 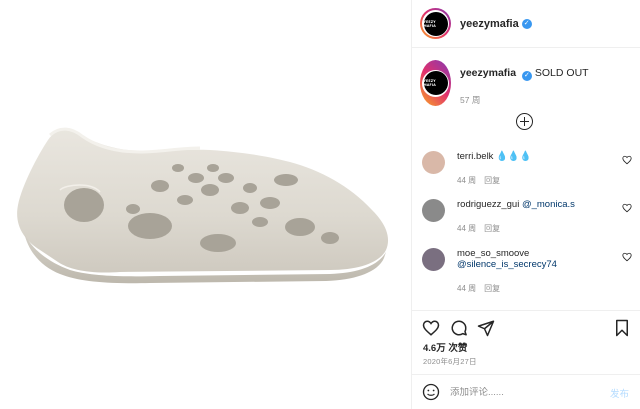 I want to click on comment-mention: @silence_is_secrecy74, so click(x=507, y=264).